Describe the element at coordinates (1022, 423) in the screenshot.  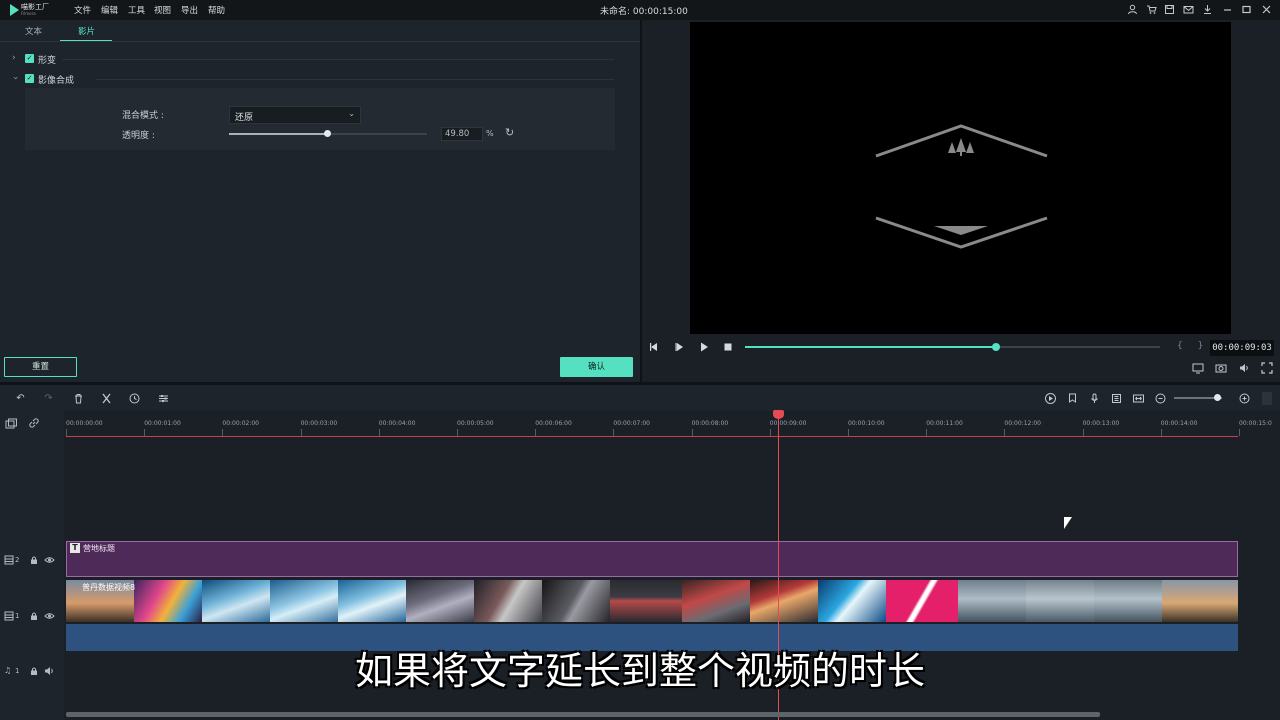
I see `ruler-tick-label: 00:00:12:00` at that location.